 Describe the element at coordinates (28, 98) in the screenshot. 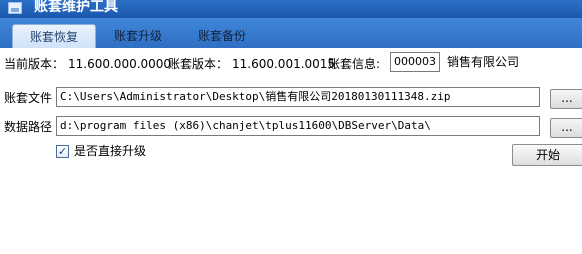

I see `account-file-label: 账套文件` at that location.